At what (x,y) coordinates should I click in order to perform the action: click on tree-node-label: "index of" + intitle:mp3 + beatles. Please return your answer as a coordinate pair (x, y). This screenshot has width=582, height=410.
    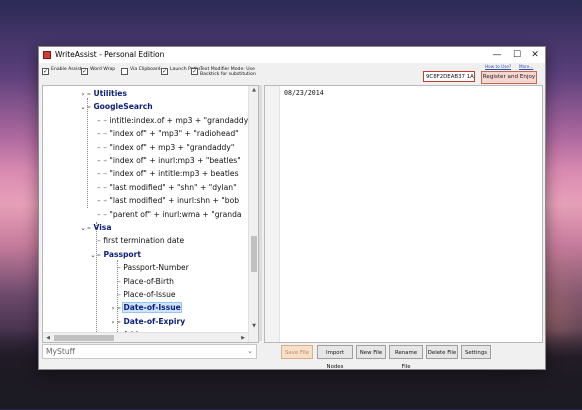
    Looking at the image, I should click on (174, 174).